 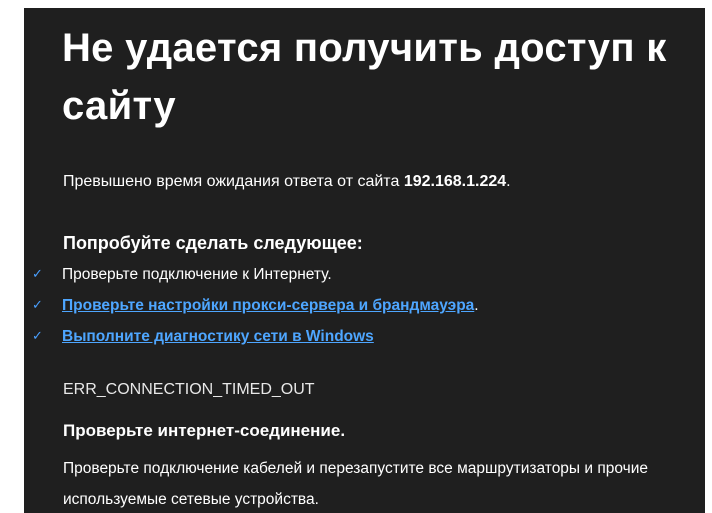 What do you see at coordinates (218, 336) in the screenshot?
I see `windows-network-diagnostics-link: Выполните диагностику сети в Windows` at bounding box center [218, 336].